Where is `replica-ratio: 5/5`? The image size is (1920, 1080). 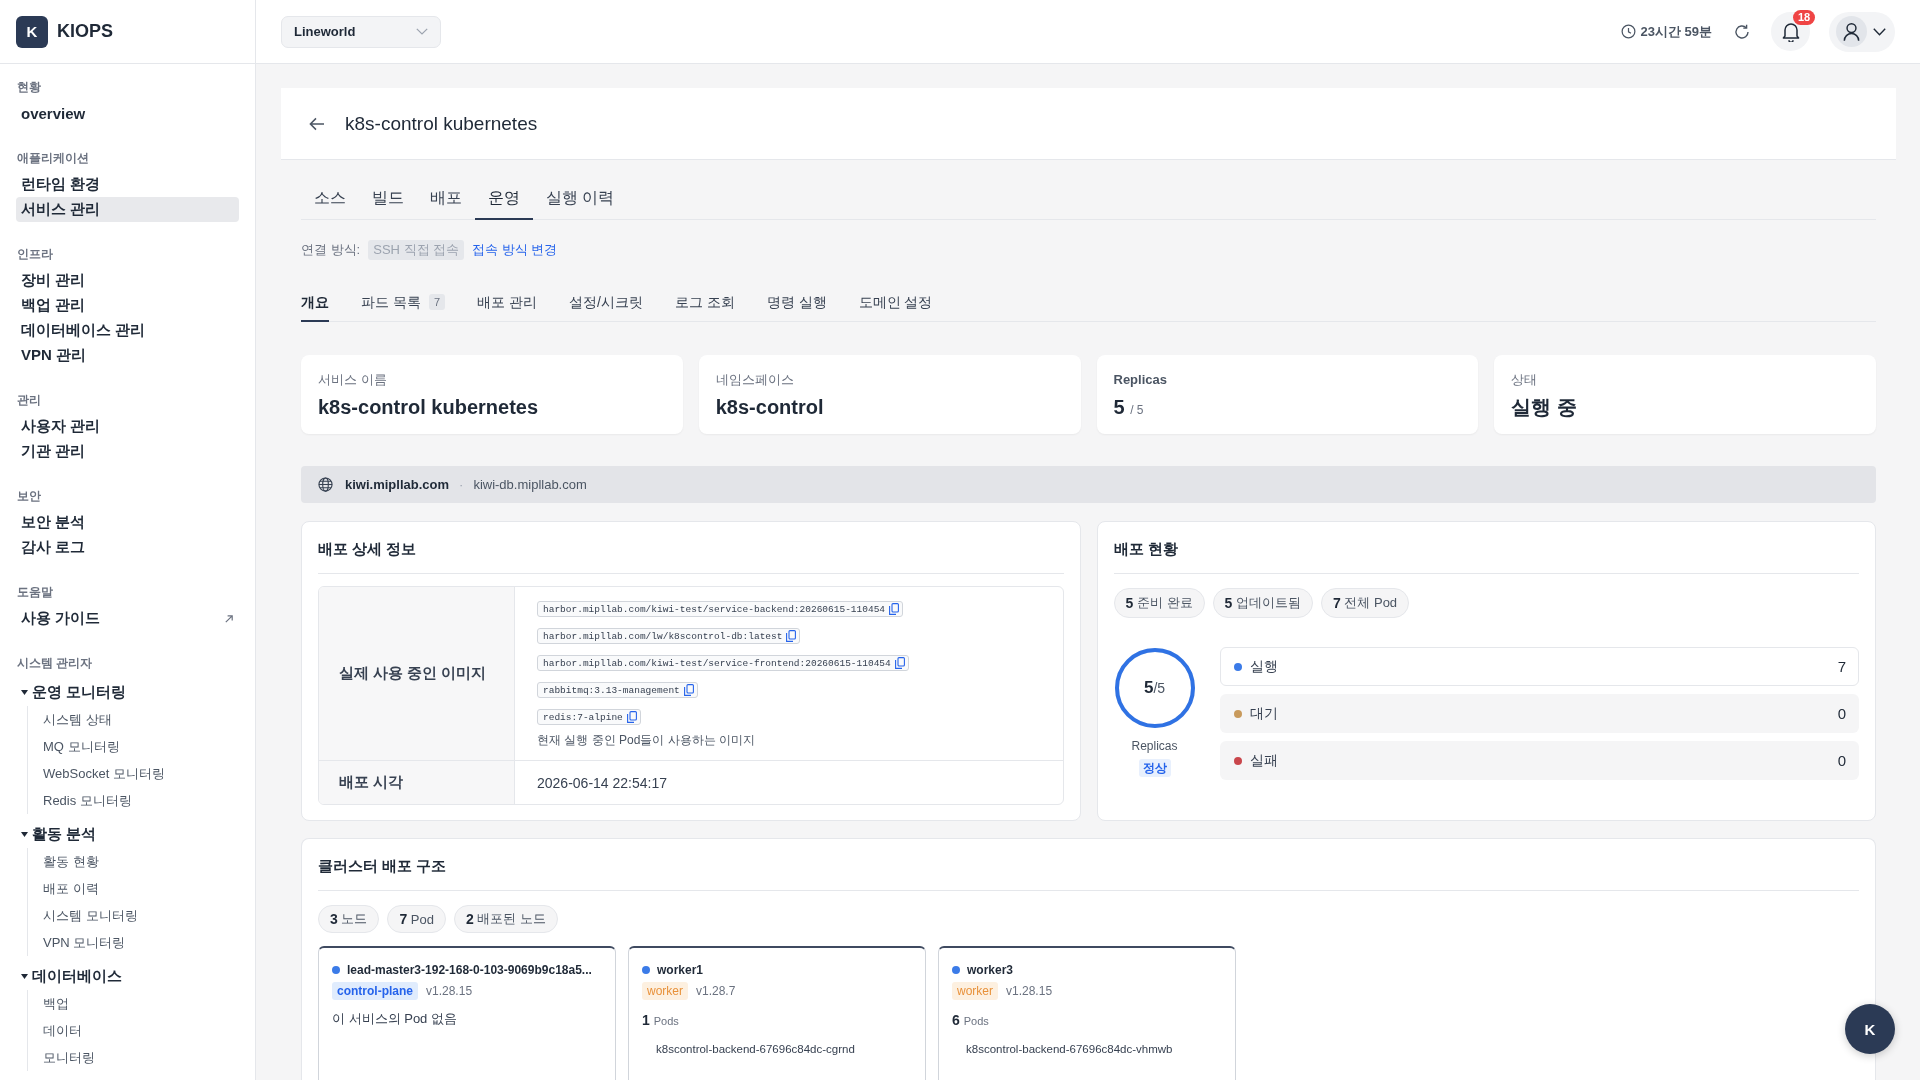 replica-ratio: 5/5 is located at coordinates (1154, 688).